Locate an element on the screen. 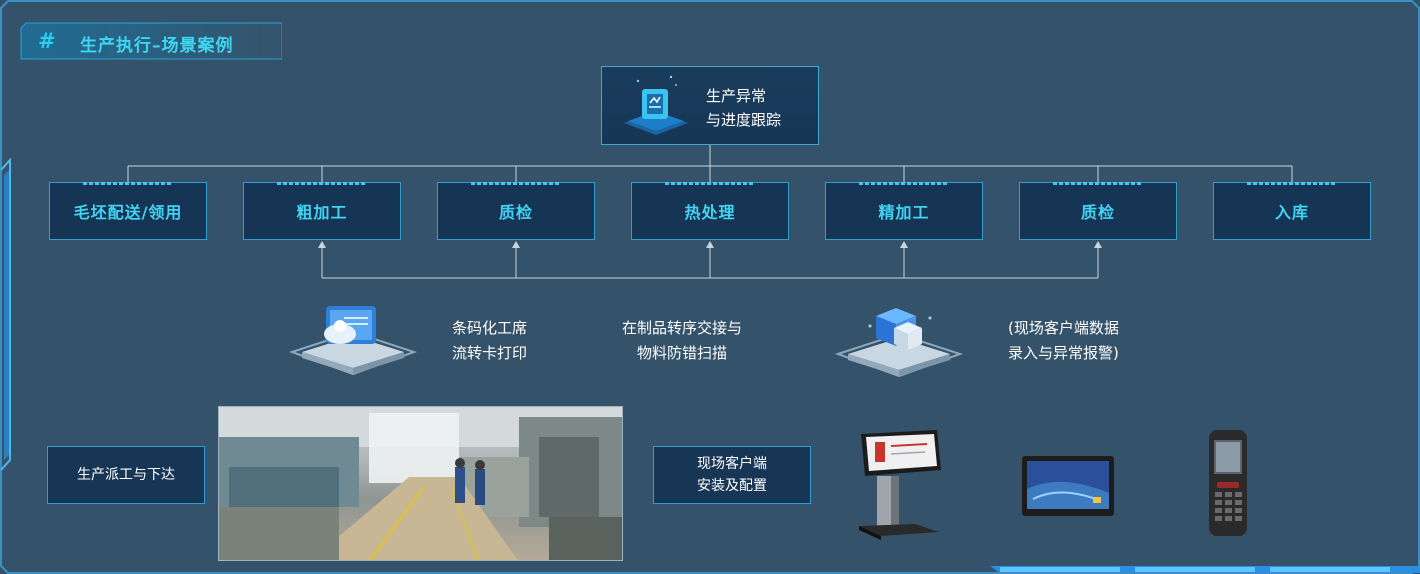 This screenshot has width=1420, height=574. scan-line-1: 在制品转序交接与 is located at coordinates (682, 328).